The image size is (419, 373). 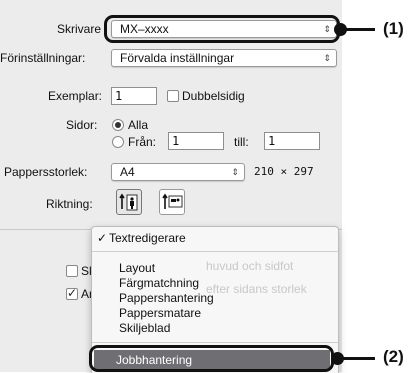 I want to click on portrait-icon, so click(x=128, y=202).